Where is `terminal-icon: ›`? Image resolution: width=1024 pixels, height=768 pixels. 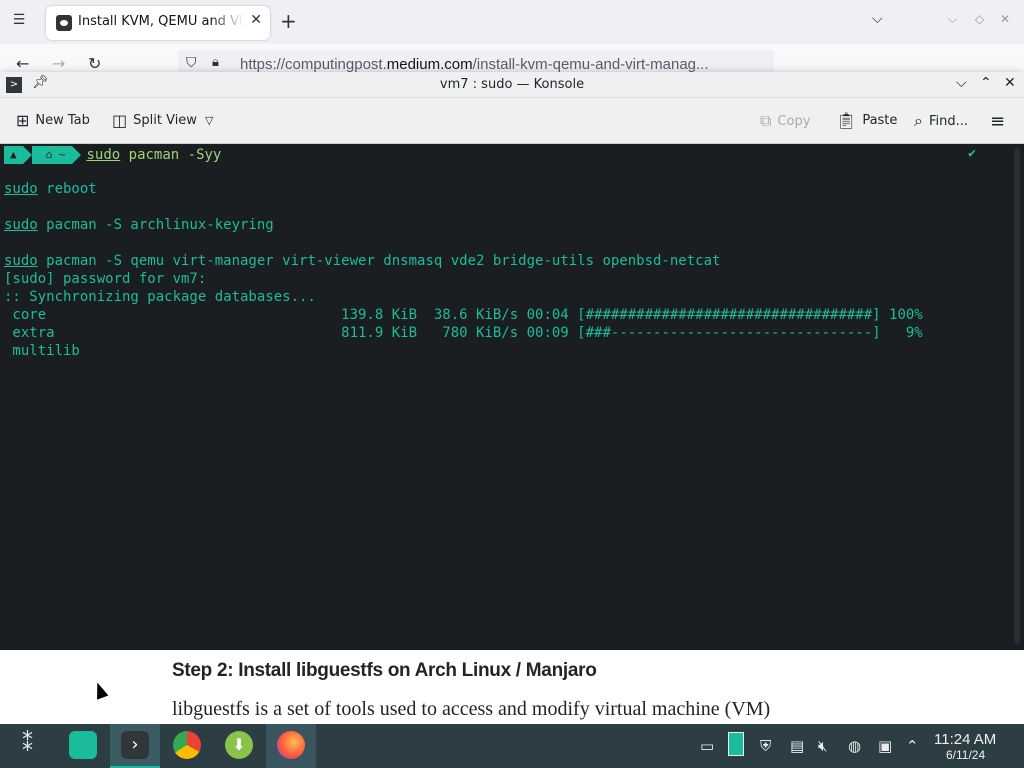
terminal-icon: › is located at coordinates (135, 745).